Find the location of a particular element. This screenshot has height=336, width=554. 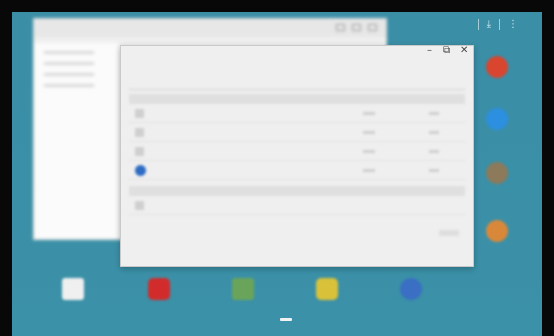

footer-button is located at coordinates (449, 233).